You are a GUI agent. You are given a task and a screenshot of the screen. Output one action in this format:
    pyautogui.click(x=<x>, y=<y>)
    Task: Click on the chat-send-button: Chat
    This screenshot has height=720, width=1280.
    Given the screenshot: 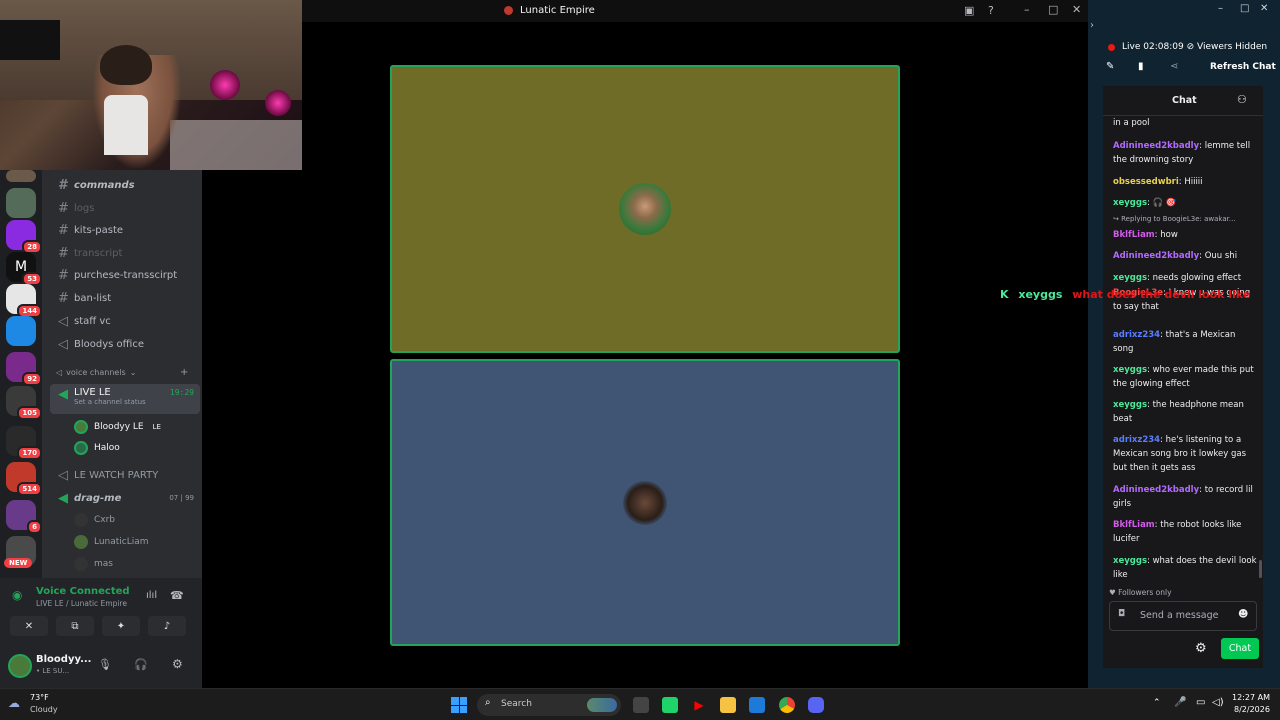 What is the action you would take?
    pyautogui.click(x=1240, y=648)
    